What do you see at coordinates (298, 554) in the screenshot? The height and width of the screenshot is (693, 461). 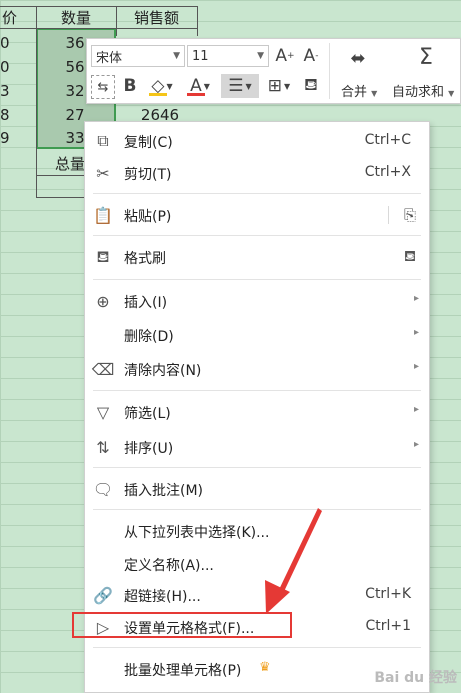 I see `annotation-arrow-shaft` at bounding box center [298, 554].